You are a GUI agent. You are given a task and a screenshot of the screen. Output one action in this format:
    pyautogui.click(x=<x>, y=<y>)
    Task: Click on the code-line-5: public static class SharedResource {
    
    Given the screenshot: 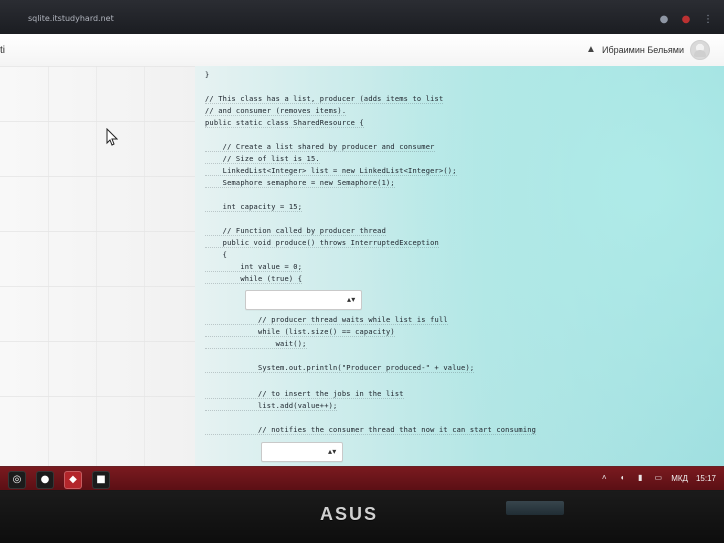 What is the action you would take?
    pyautogui.click(x=284, y=123)
    